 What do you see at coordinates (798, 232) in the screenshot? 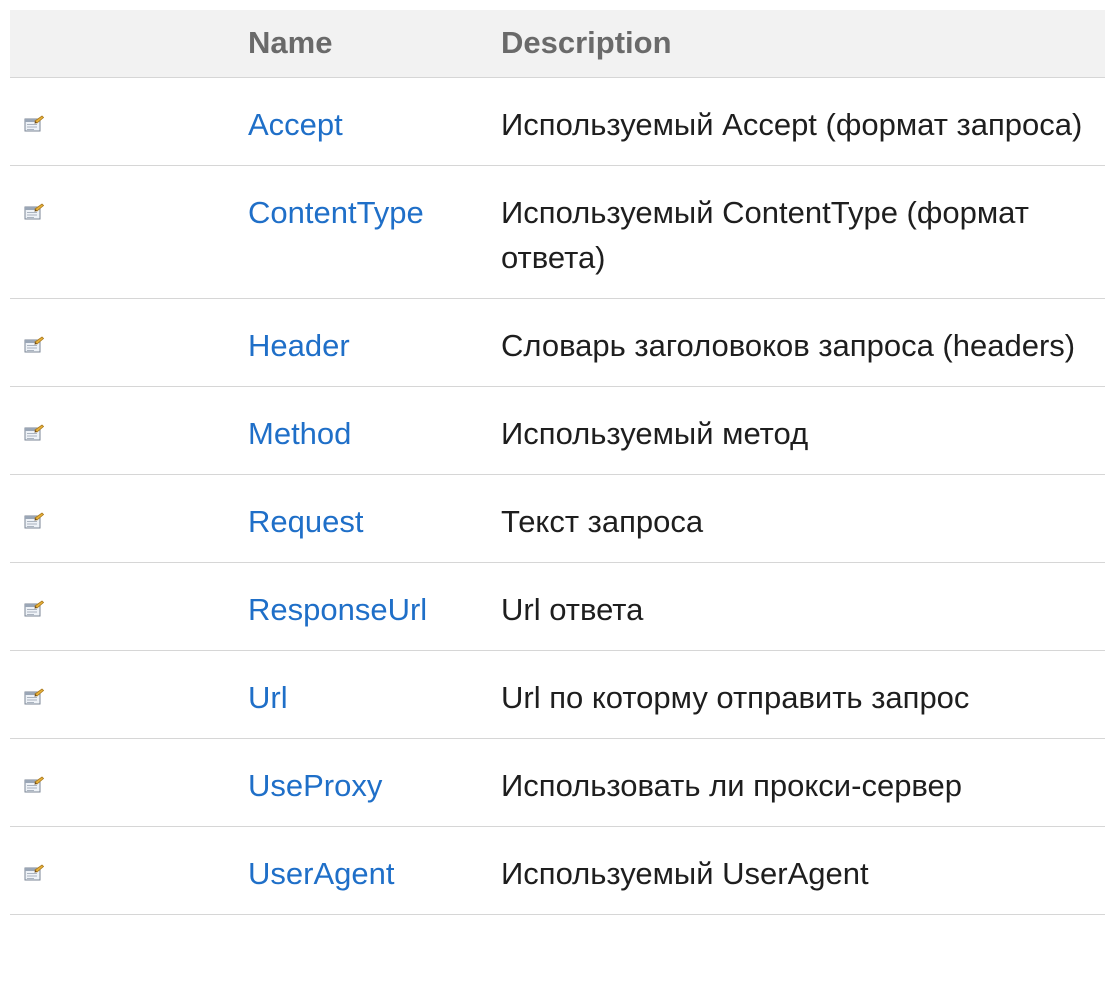
I see `description-cell: Используемый ContentType (формат ответа)` at bounding box center [798, 232].